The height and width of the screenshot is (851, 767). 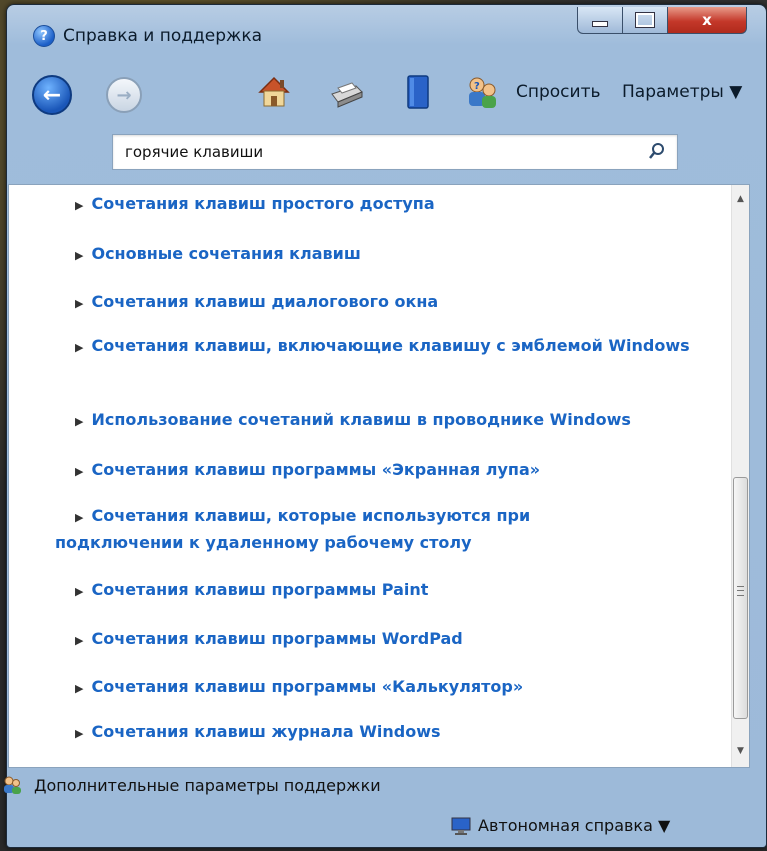 I want to click on result-link: ▶ Сочетания клавиш программы Paint, so click(x=400, y=590).